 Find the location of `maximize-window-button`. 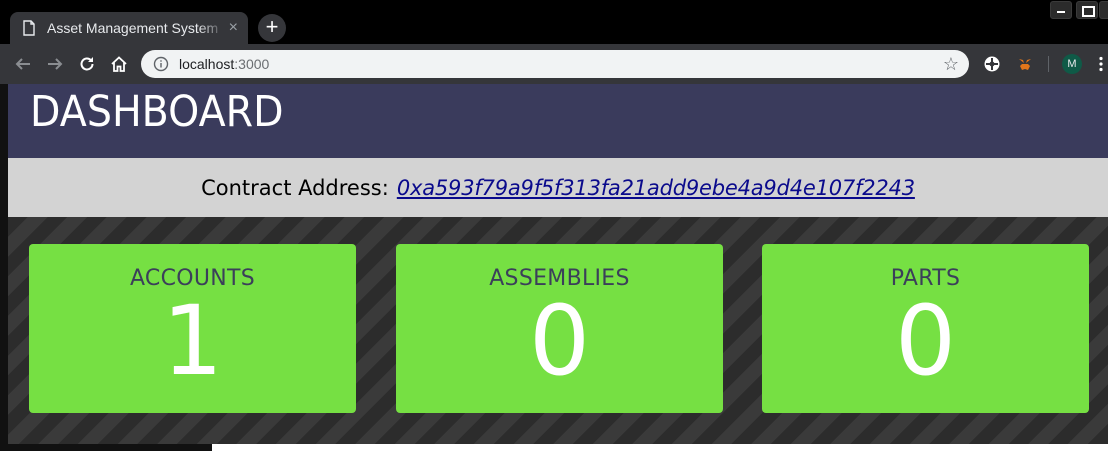

maximize-window-button is located at coordinates (1087, 10).